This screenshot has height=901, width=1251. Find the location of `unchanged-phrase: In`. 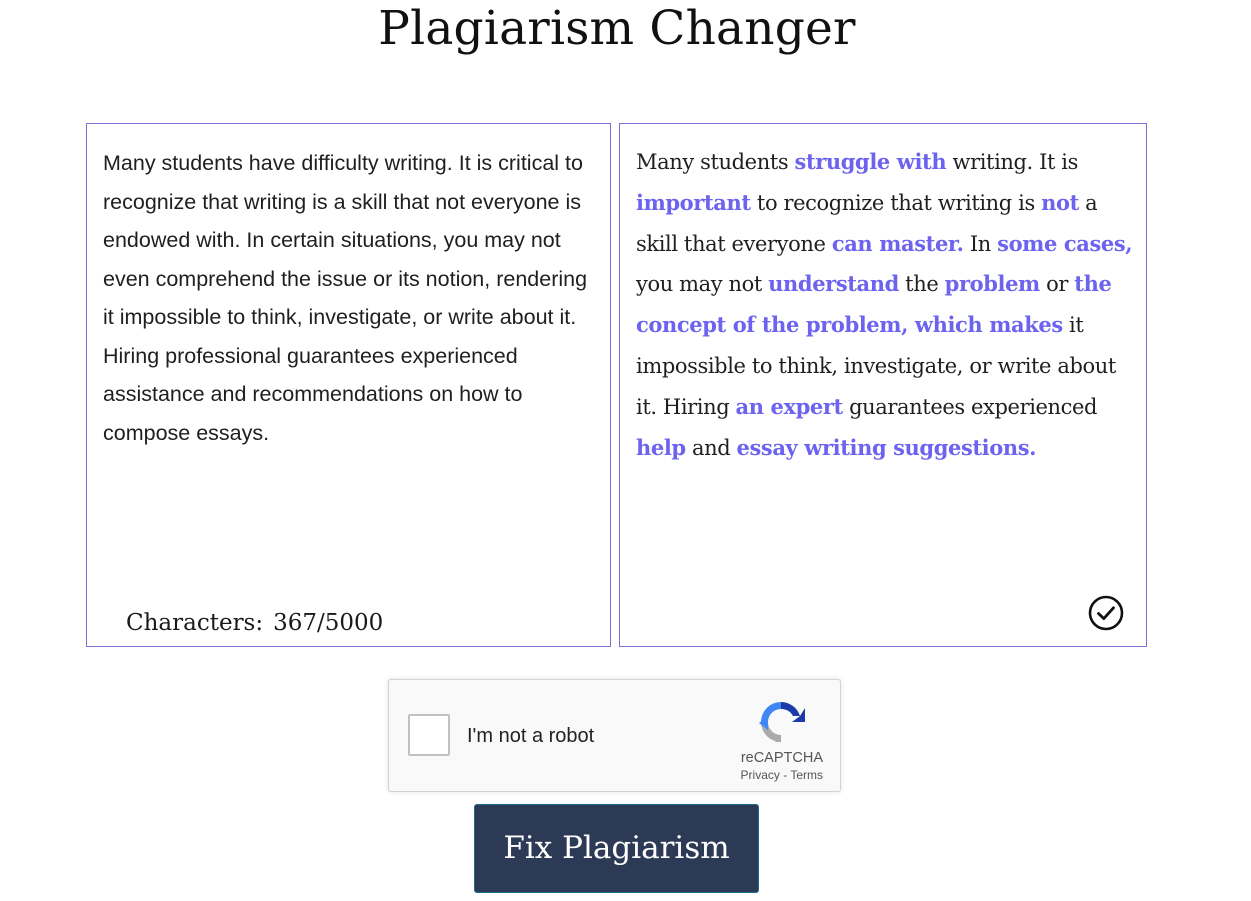

unchanged-phrase: In is located at coordinates (980, 243).